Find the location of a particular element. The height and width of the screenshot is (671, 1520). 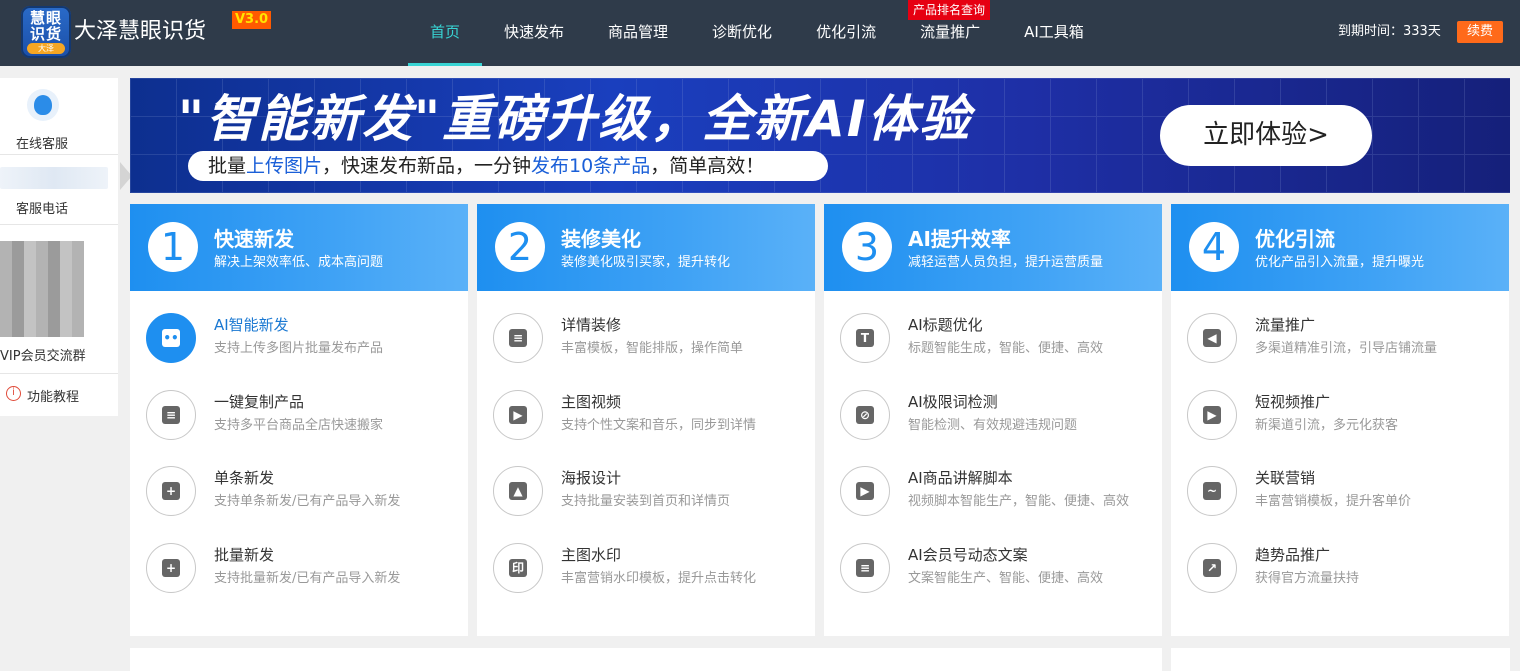

main-nav: 首页 快速发布 商品管理 诊断优化 优化引流 流量推广 AI工具箱 is located at coordinates (757, 33).